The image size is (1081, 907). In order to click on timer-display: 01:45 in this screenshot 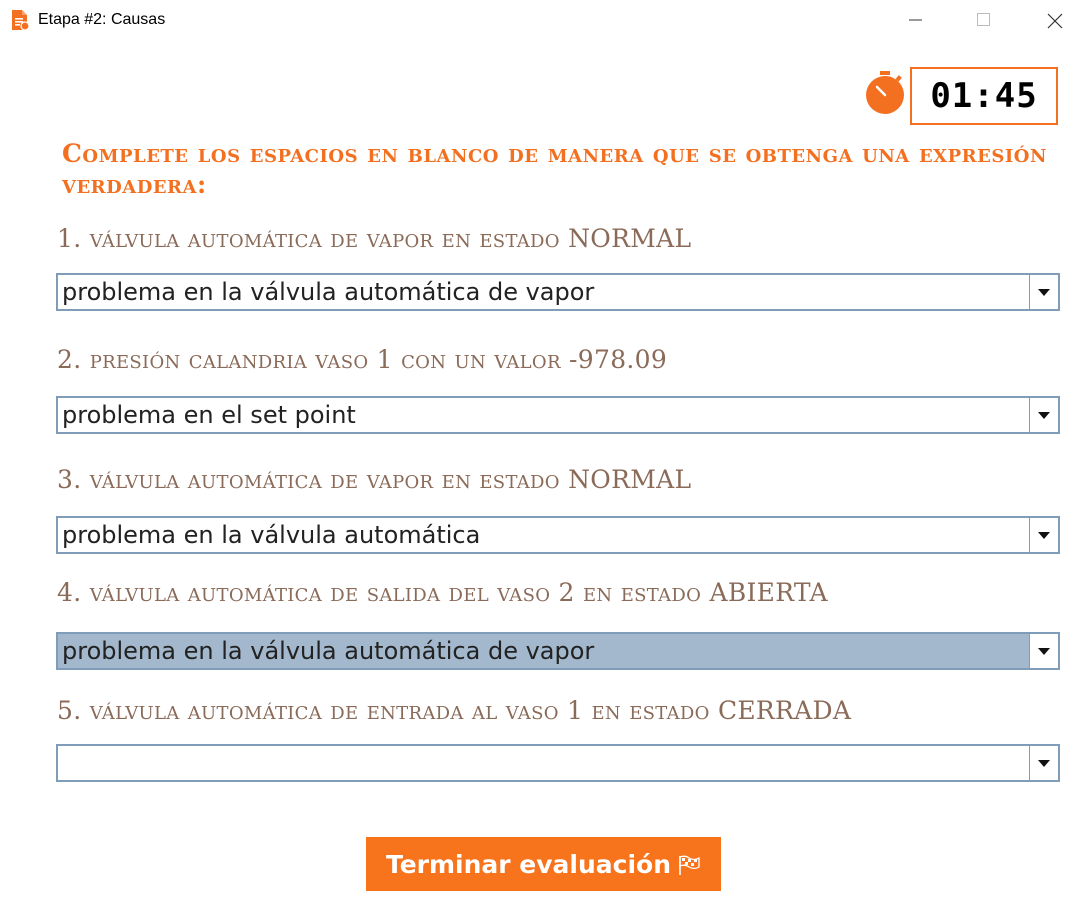, I will do `click(984, 96)`.